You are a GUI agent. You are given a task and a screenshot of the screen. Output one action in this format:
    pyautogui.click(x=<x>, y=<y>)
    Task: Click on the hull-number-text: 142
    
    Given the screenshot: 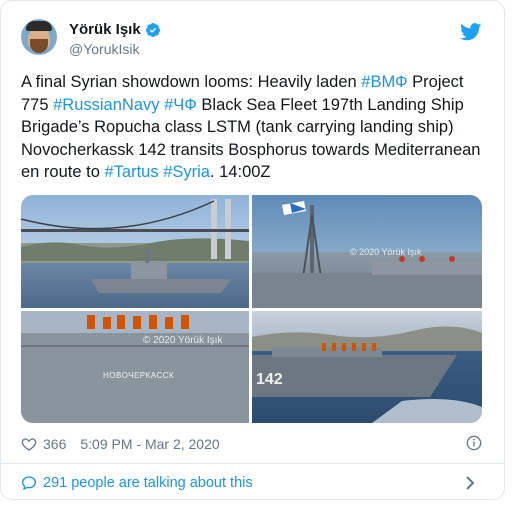 What is the action you would take?
    pyautogui.click(x=269, y=379)
    